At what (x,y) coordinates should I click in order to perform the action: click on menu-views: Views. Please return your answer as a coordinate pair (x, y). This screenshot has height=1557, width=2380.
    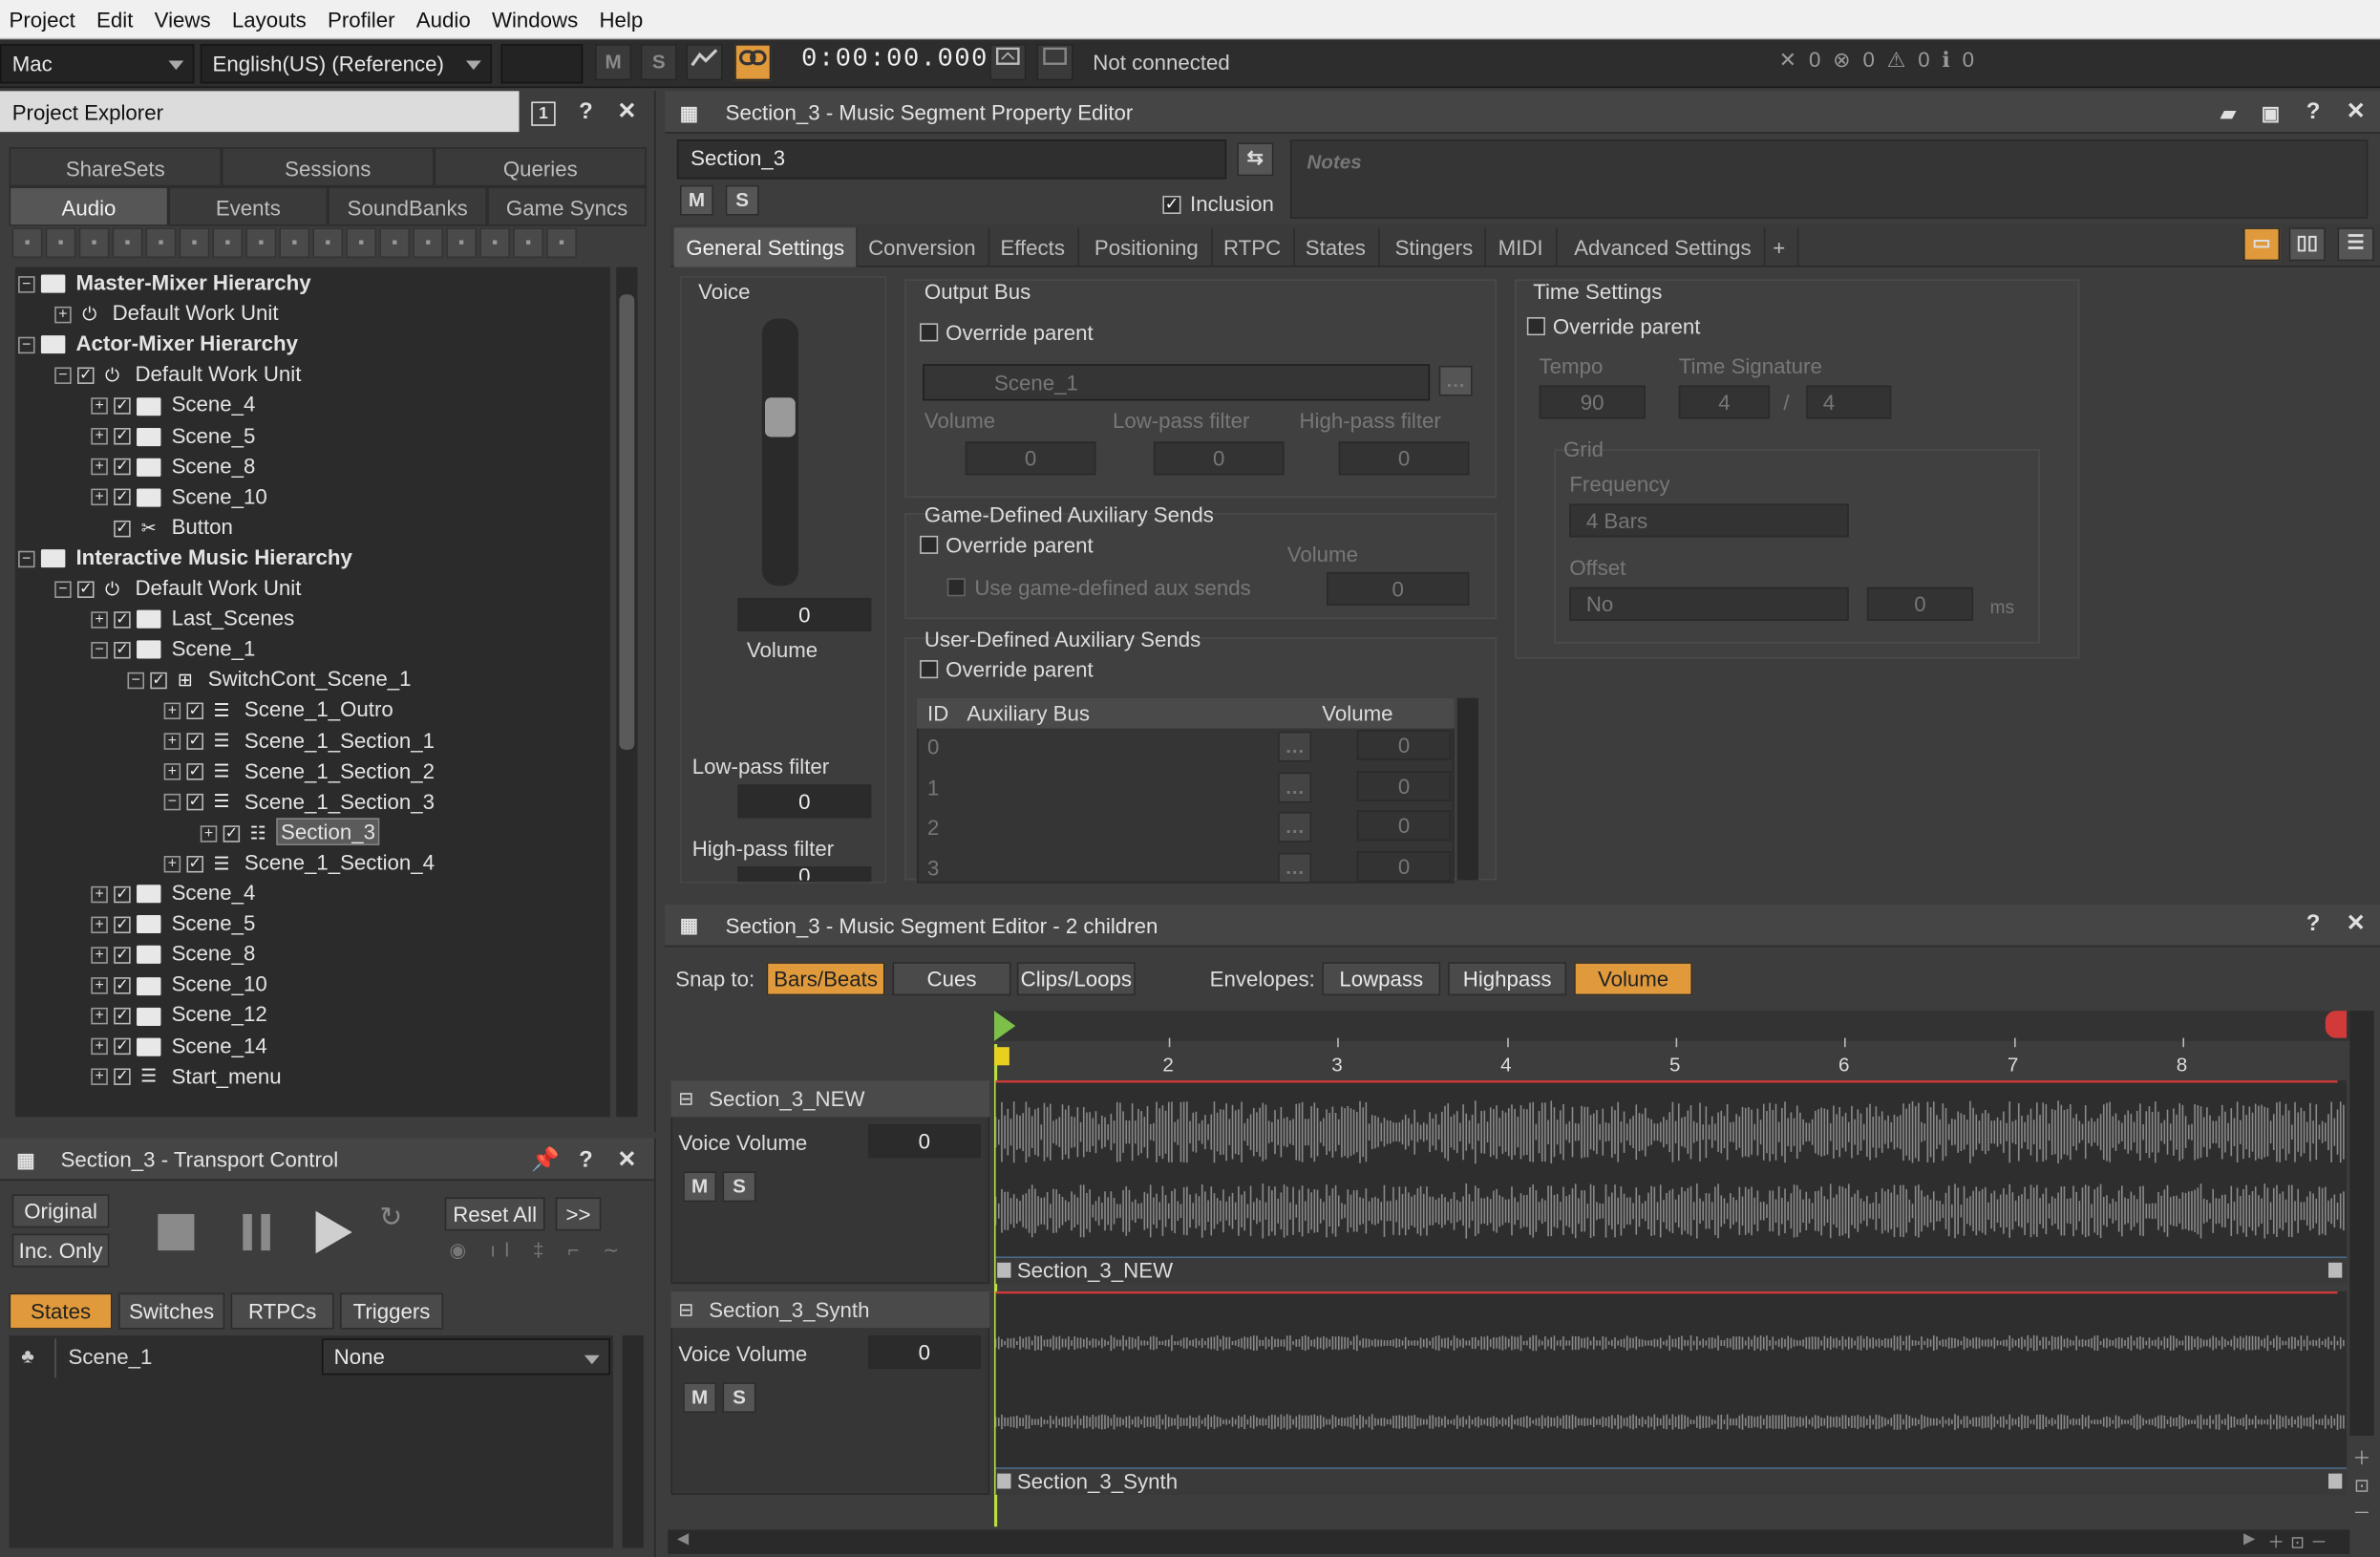
    Looking at the image, I should click on (183, 19).